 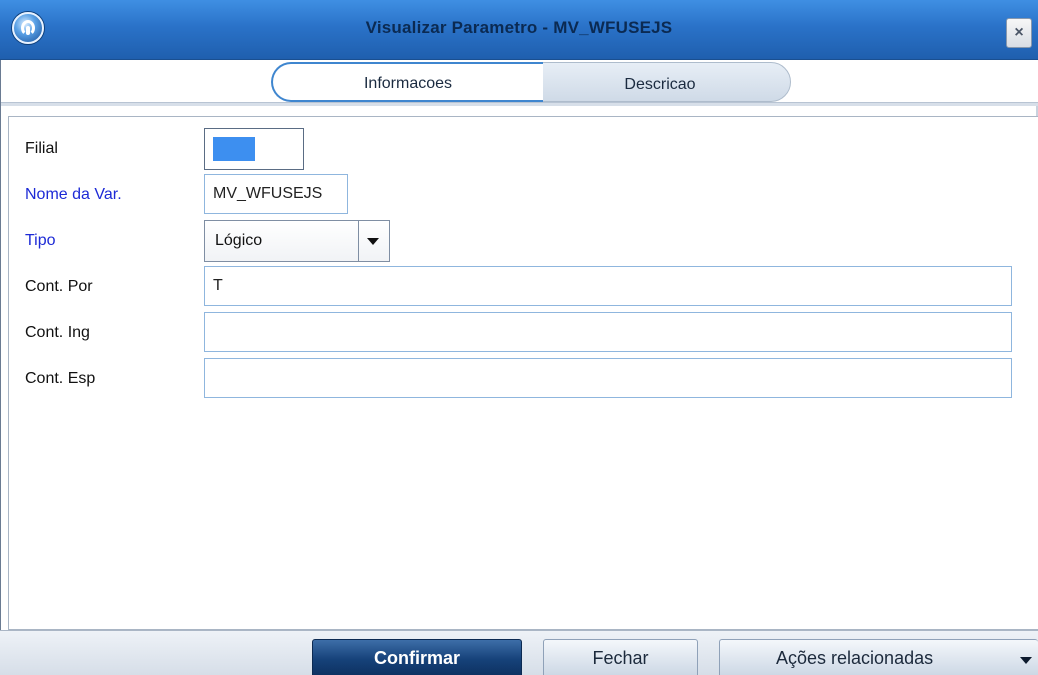 What do you see at coordinates (358, 241) in the screenshot?
I see `tipo-select-divider` at bounding box center [358, 241].